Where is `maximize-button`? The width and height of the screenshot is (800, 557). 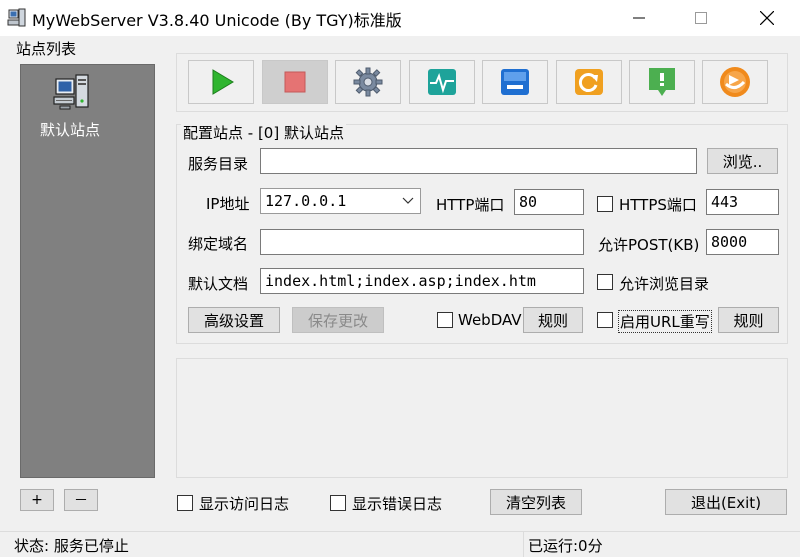 maximize-button is located at coordinates (701, 18).